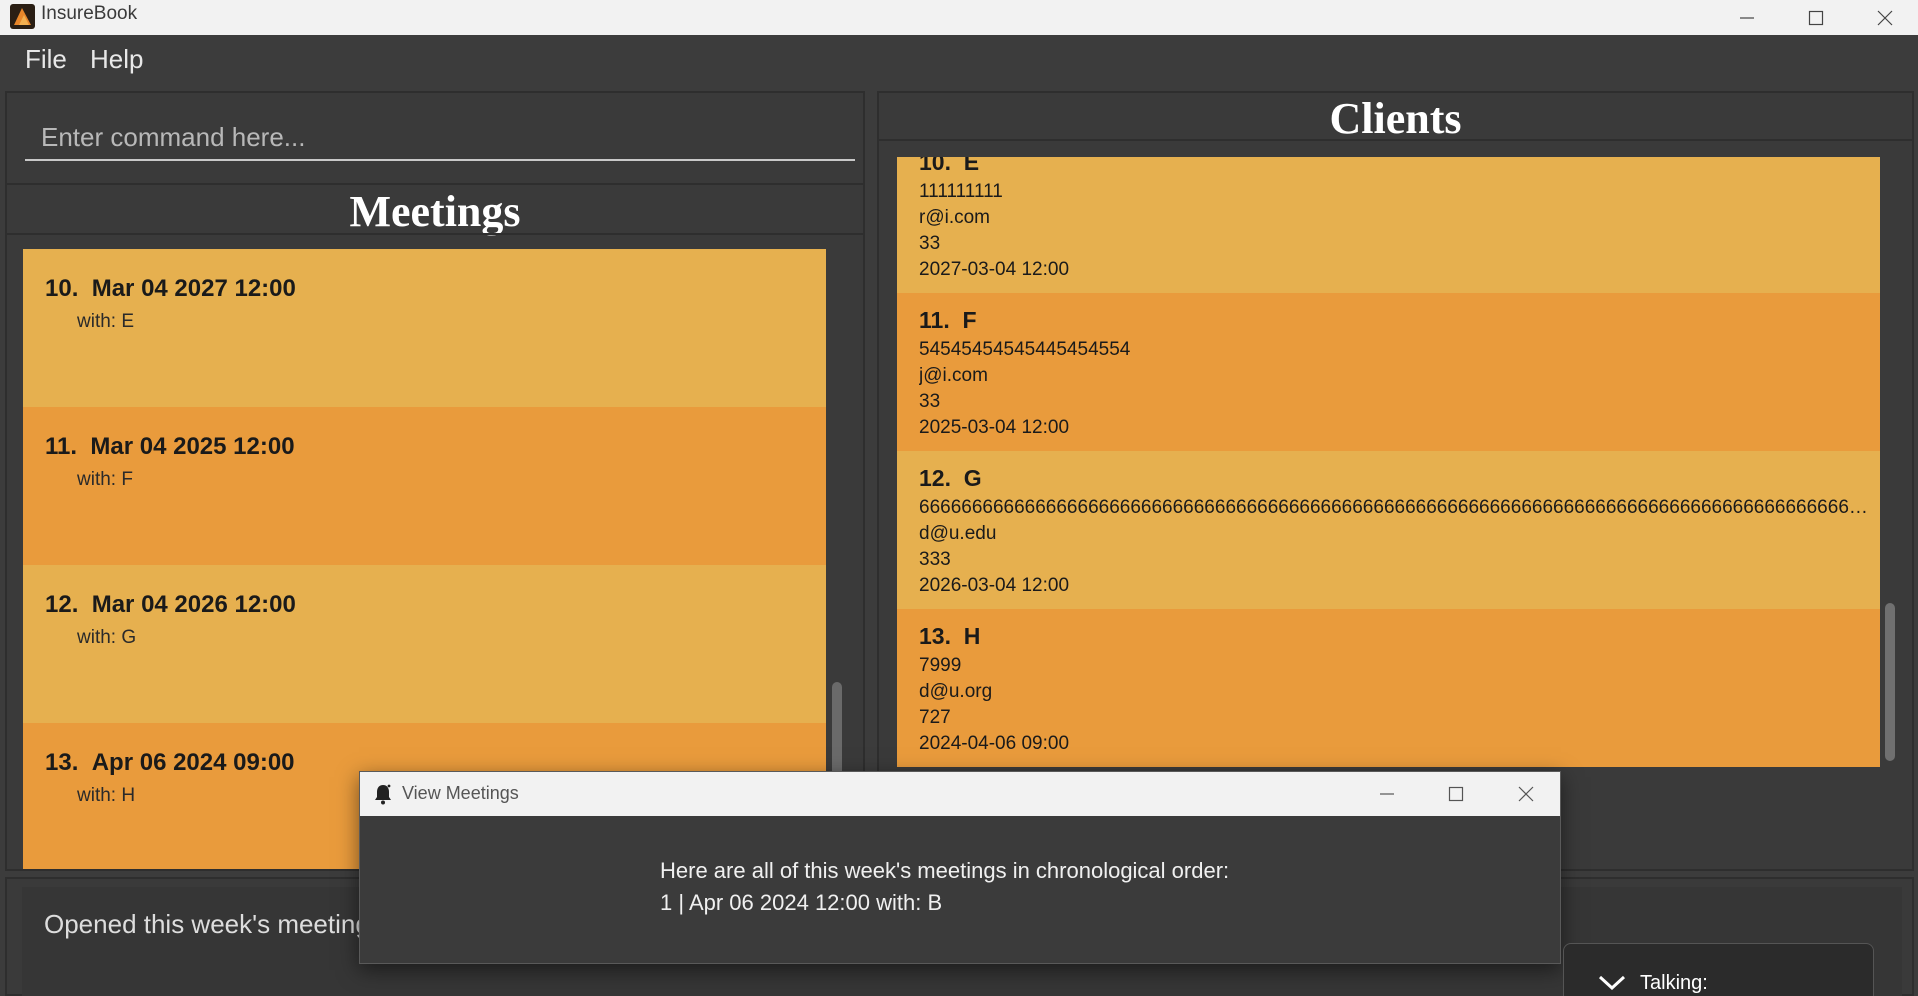 The height and width of the screenshot is (996, 1918). What do you see at coordinates (960, 794) in the screenshot?
I see `dialog-titlebar: View Meetings` at bounding box center [960, 794].